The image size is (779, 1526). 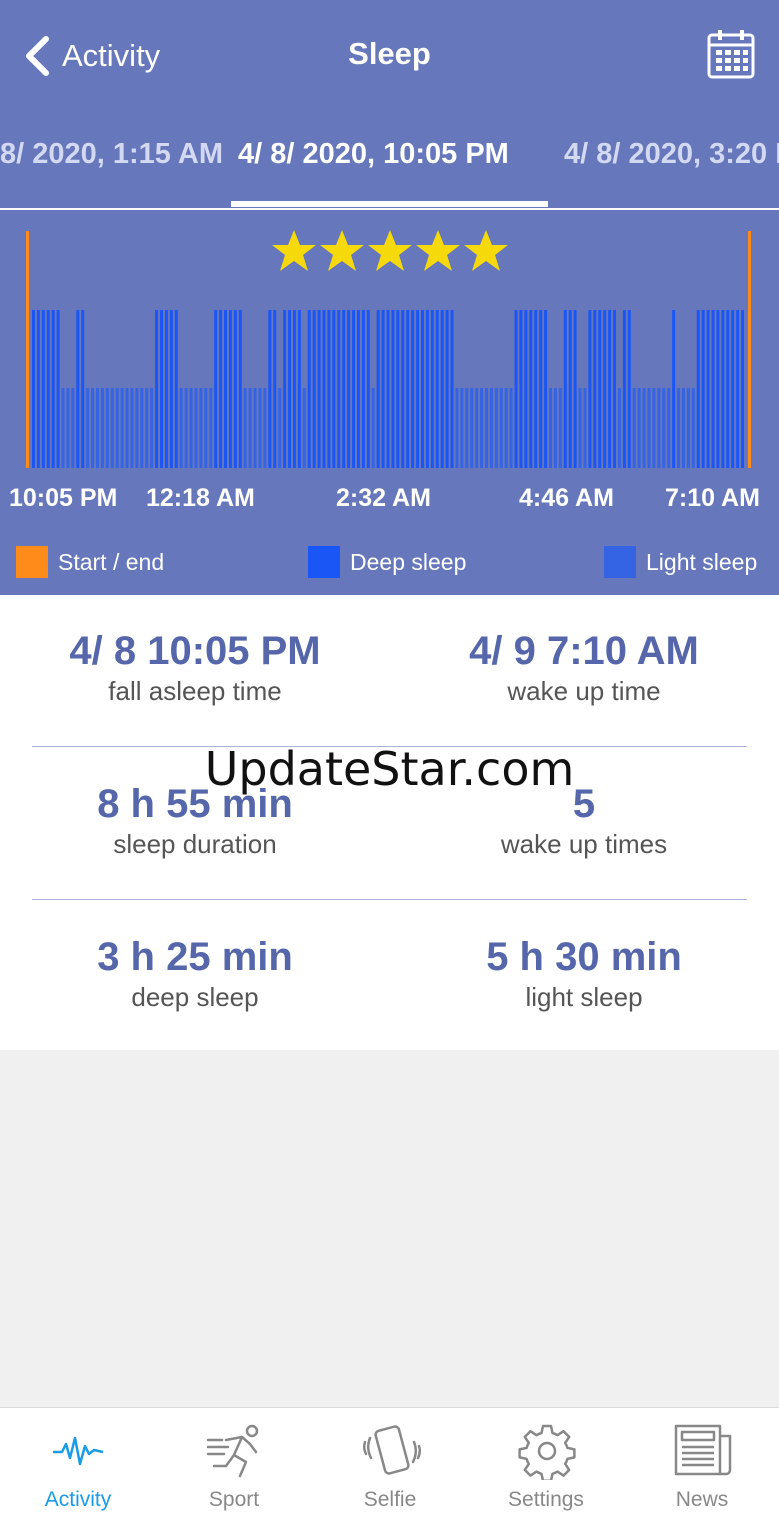 What do you see at coordinates (387, 562) in the screenshot?
I see `legend-deep-sleep: Deep sleep` at bounding box center [387, 562].